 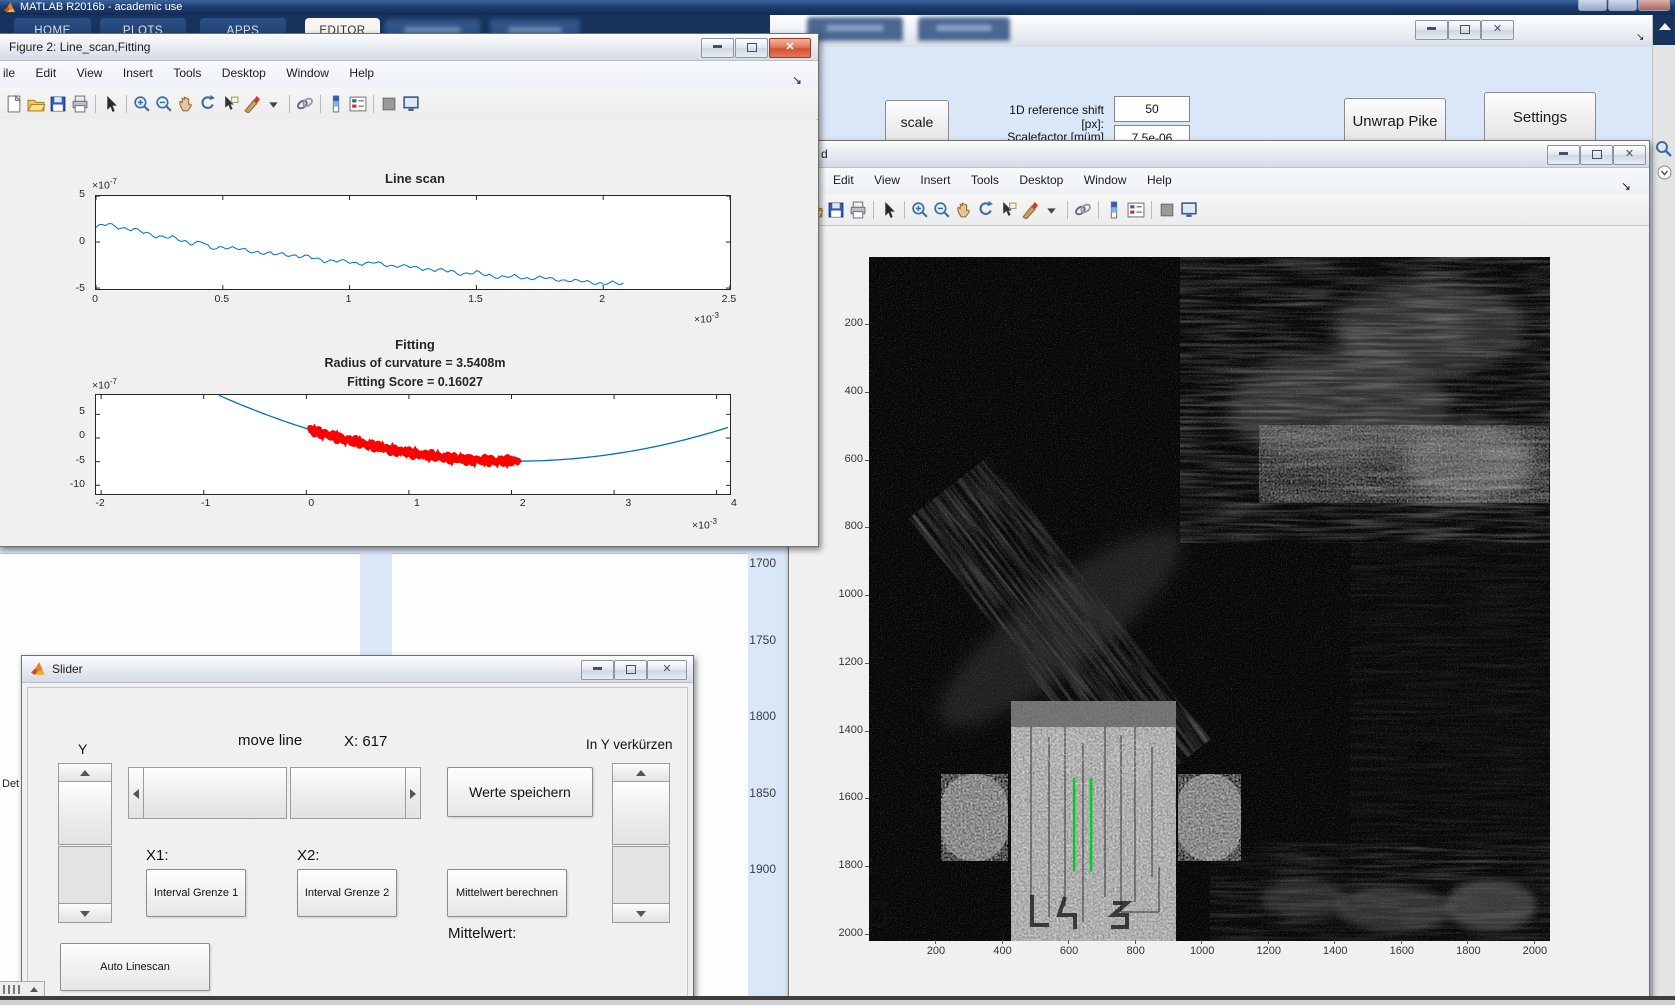 What do you see at coordinates (135, 967) in the screenshot?
I see `auto-linescan-button: Auto Linescan` at bounding box center [135, 967].